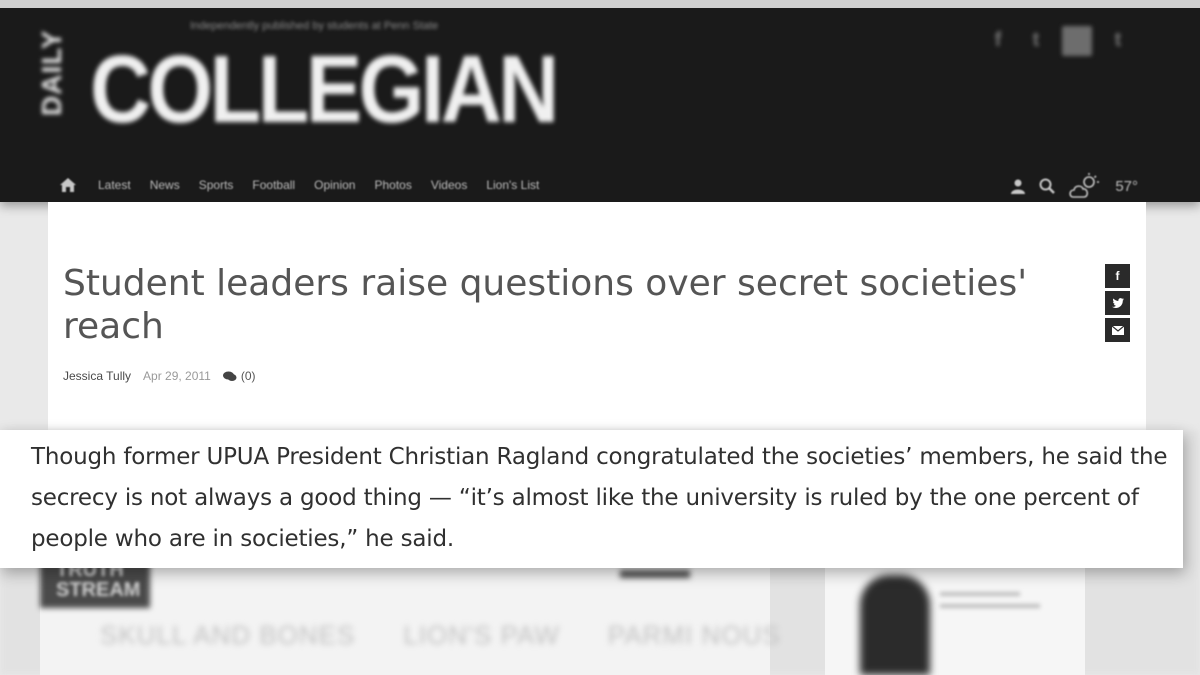  I want to click on home-icon, so click(68, 185).